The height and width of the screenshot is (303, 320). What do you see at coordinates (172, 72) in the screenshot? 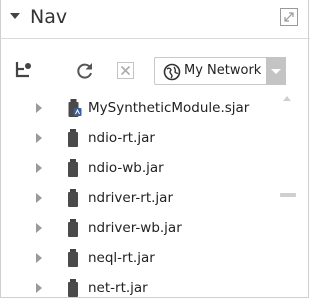
I see `globe-icon` at bounding box center [172, 72].